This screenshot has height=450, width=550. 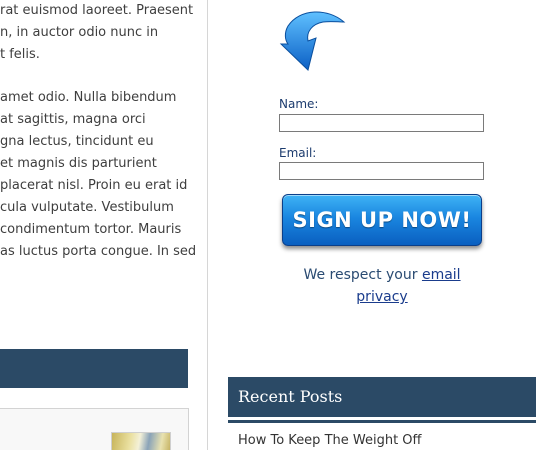 What do you see at coordinates (381, 123) in the screenshot?
I see `name-input` at bounding box center [381, 123].